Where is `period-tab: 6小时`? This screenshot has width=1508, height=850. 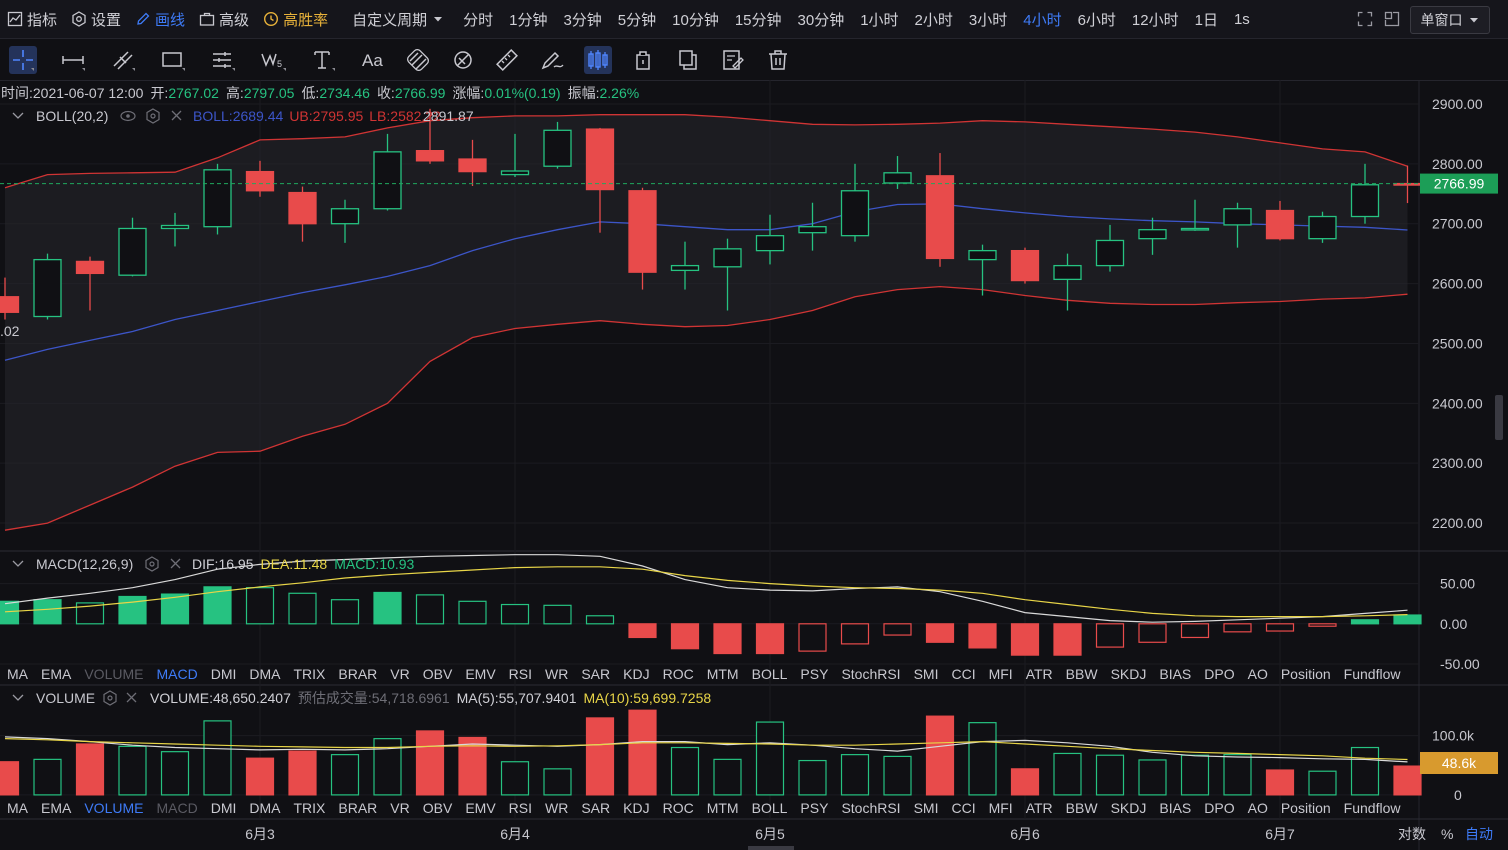
period-tab: 6小时 is located at coordinates (1097, 19).